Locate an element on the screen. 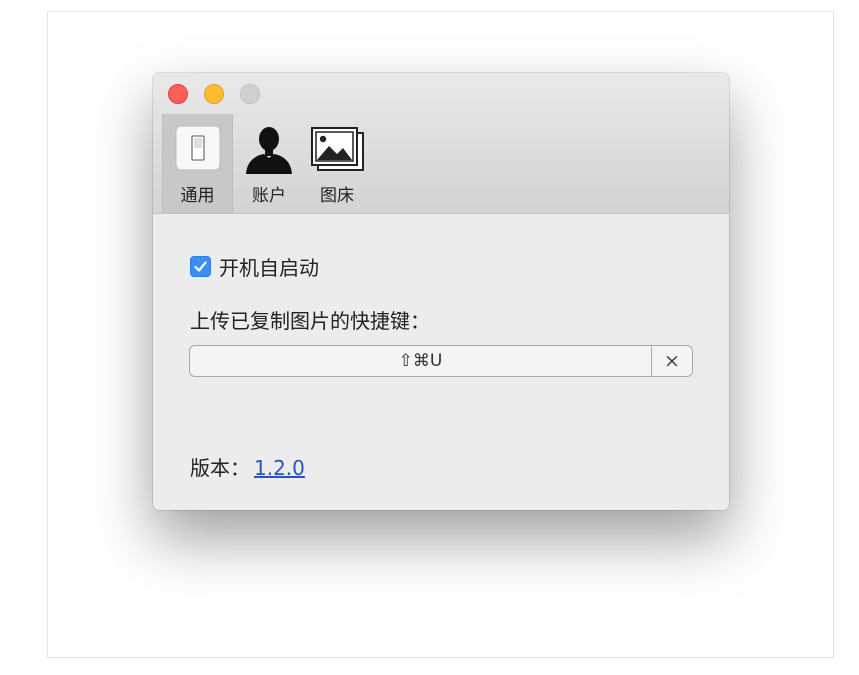 This screenshot has height=675, width=859. clear-shortcut-button: × is located at coordinates (672, 361).